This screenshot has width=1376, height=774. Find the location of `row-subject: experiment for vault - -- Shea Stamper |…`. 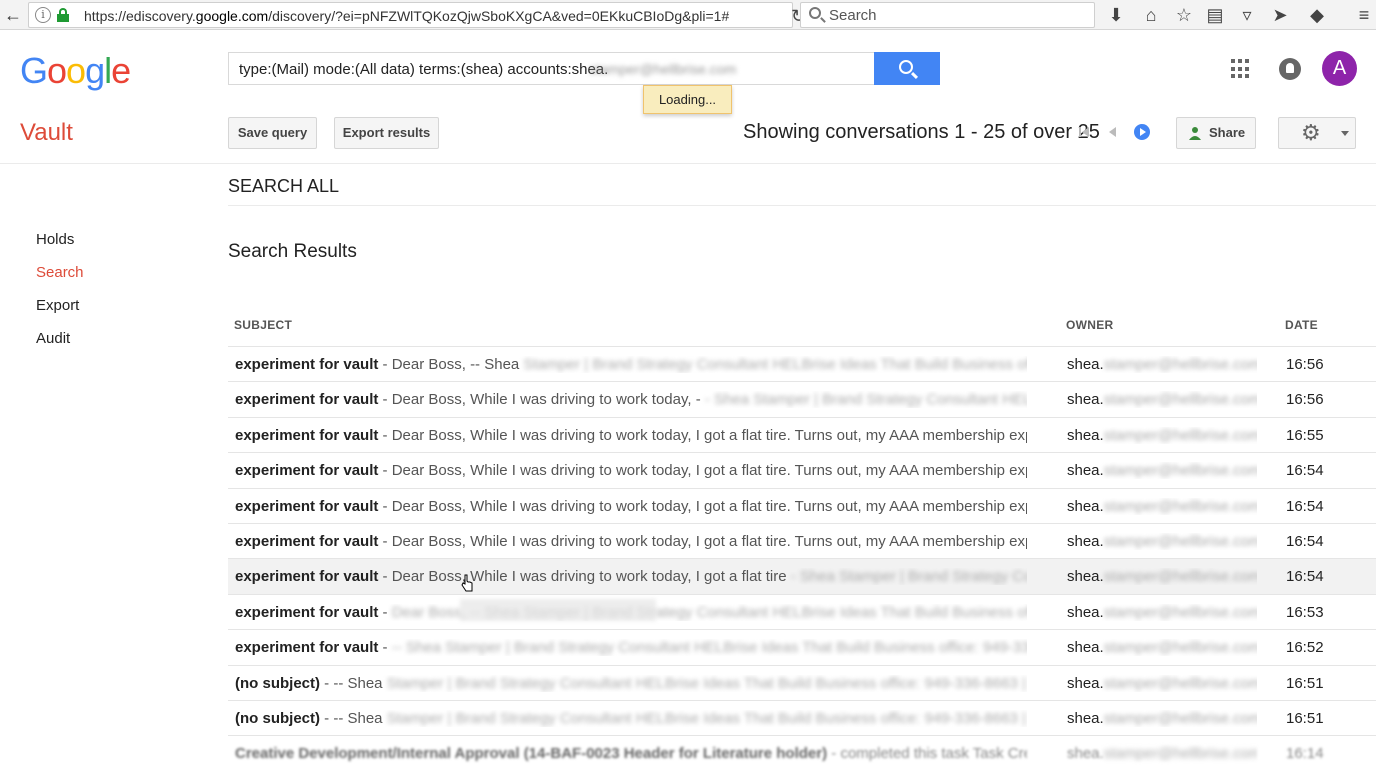

row-subject: experiment for vault - -- Shea Stamper |… is located at coordinates (631, 647).